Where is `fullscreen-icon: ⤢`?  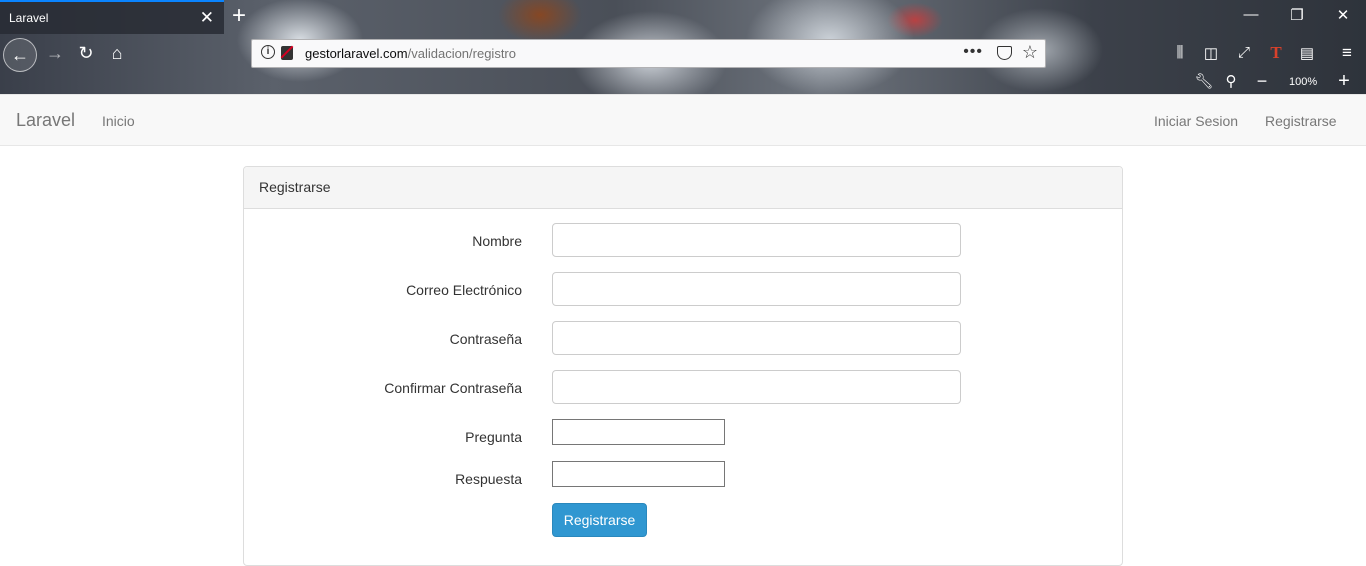
fullscreen-icon: ⤢ is located at coordinates (1244, 52).